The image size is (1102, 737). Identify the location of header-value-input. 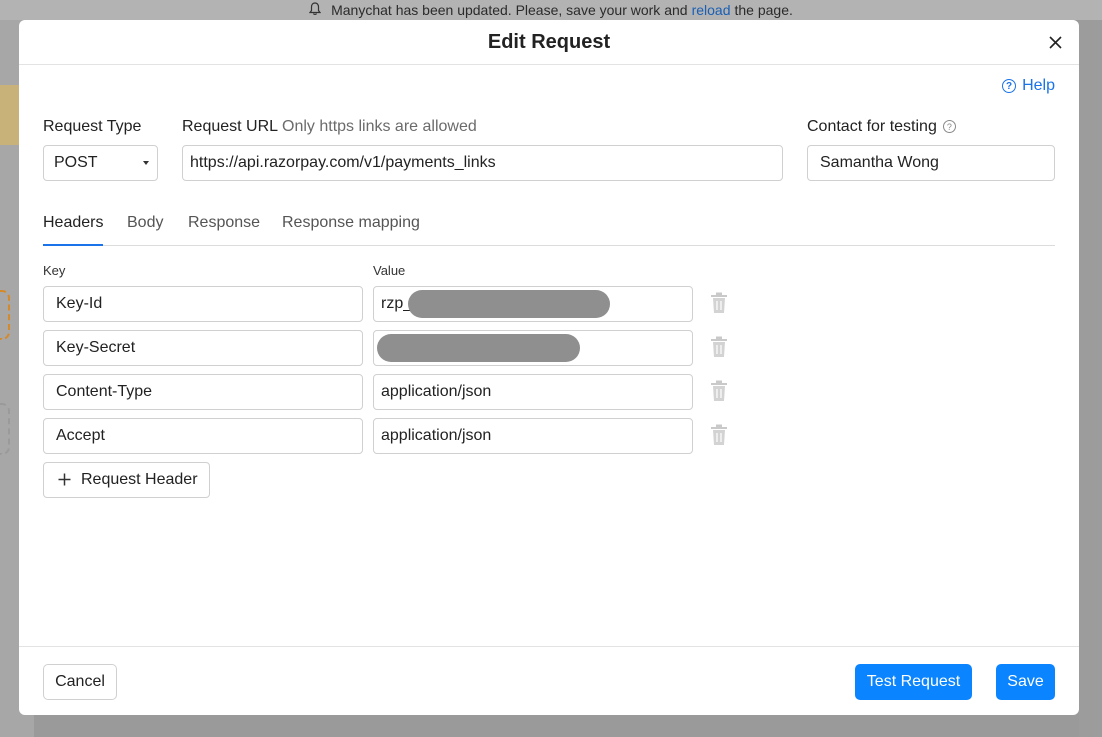
(533, 348).